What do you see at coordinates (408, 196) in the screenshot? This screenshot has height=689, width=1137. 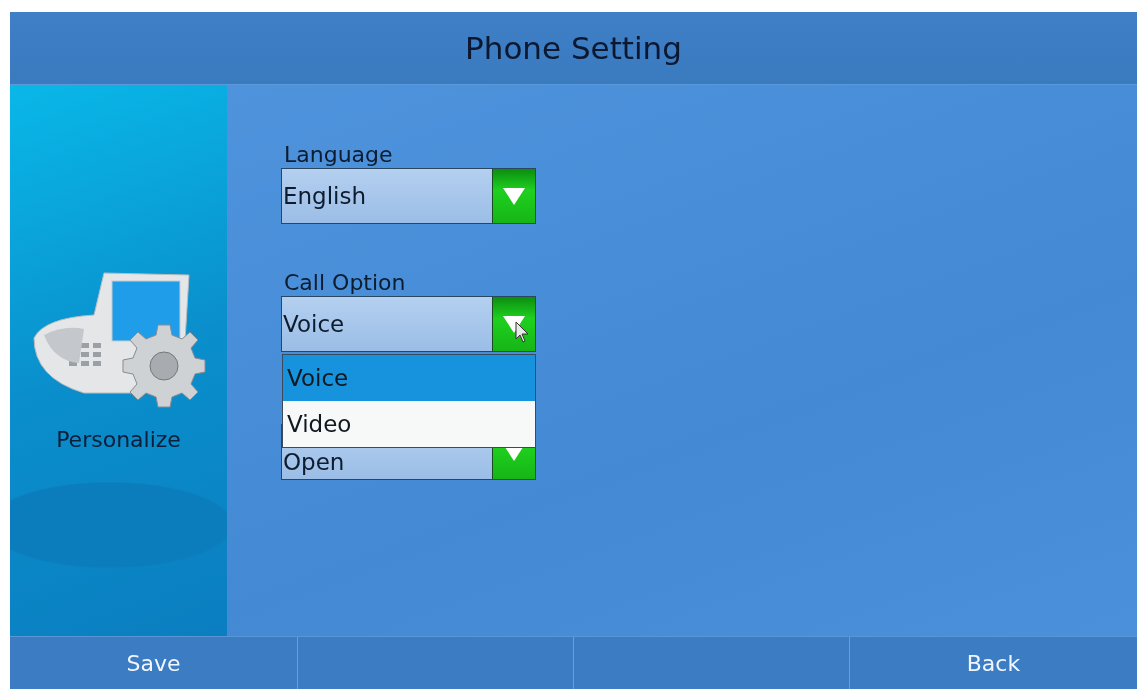 I see `dropdown: English` at bounding box center [408, 196].